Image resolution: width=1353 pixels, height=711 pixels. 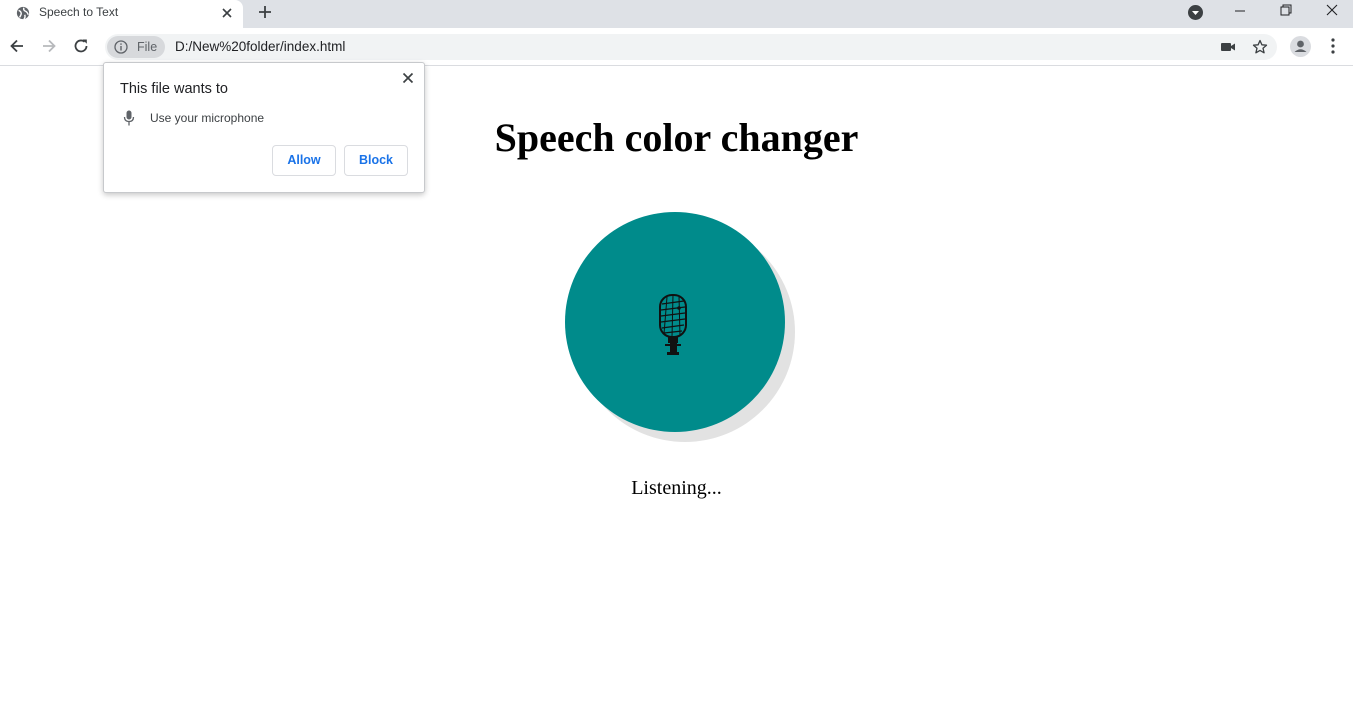 What do you see at coordinates (1240, 11) in the screenshot?
I see `minimize-icon` at bounding box center [1240, 11].